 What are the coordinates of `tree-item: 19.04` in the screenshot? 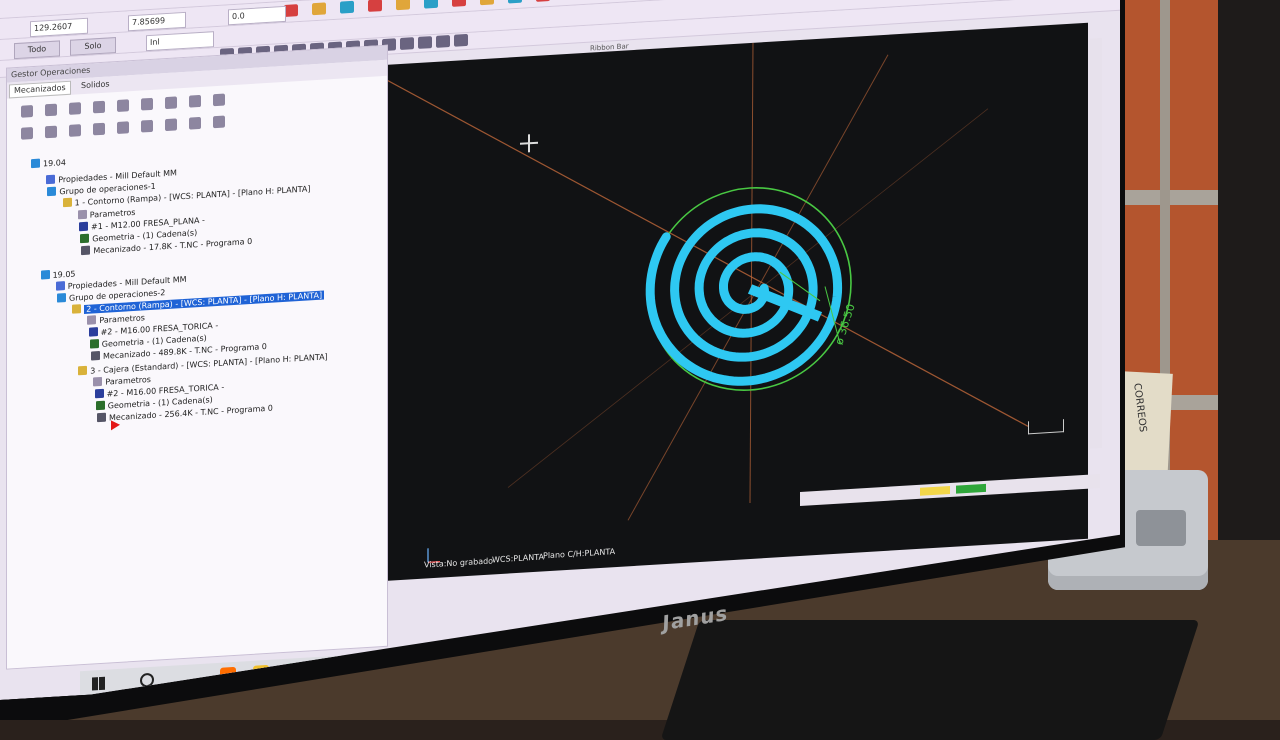 It's located at (48, 163).